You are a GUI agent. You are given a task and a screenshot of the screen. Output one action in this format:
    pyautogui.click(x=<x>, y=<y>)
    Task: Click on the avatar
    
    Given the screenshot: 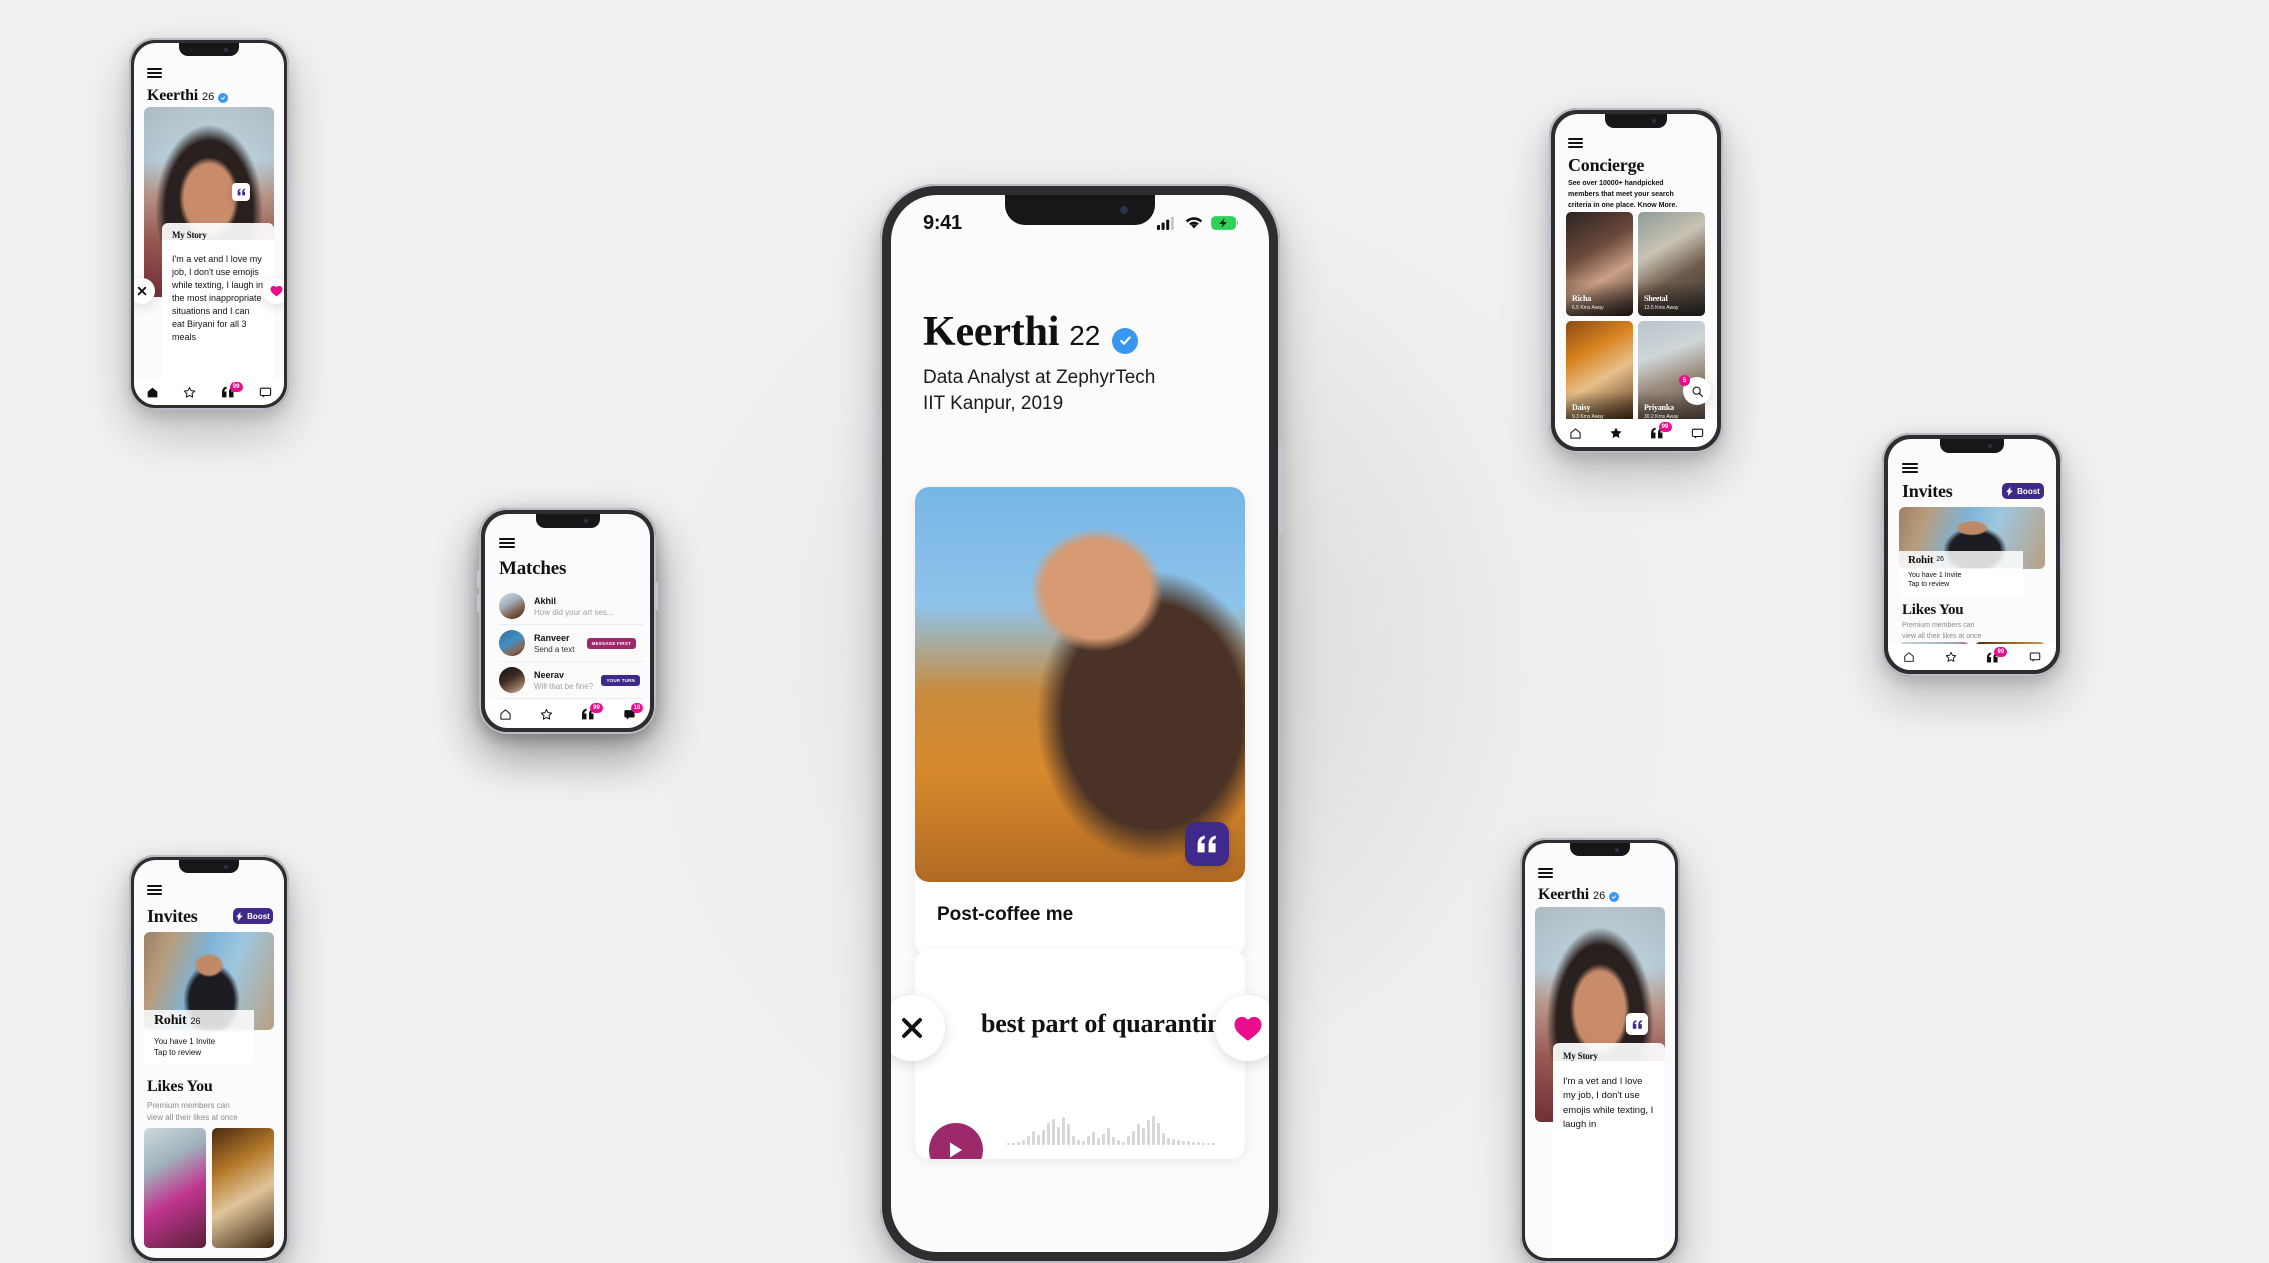 What is the action you would take?
    pyautogui.click(x=512, y=680)
    